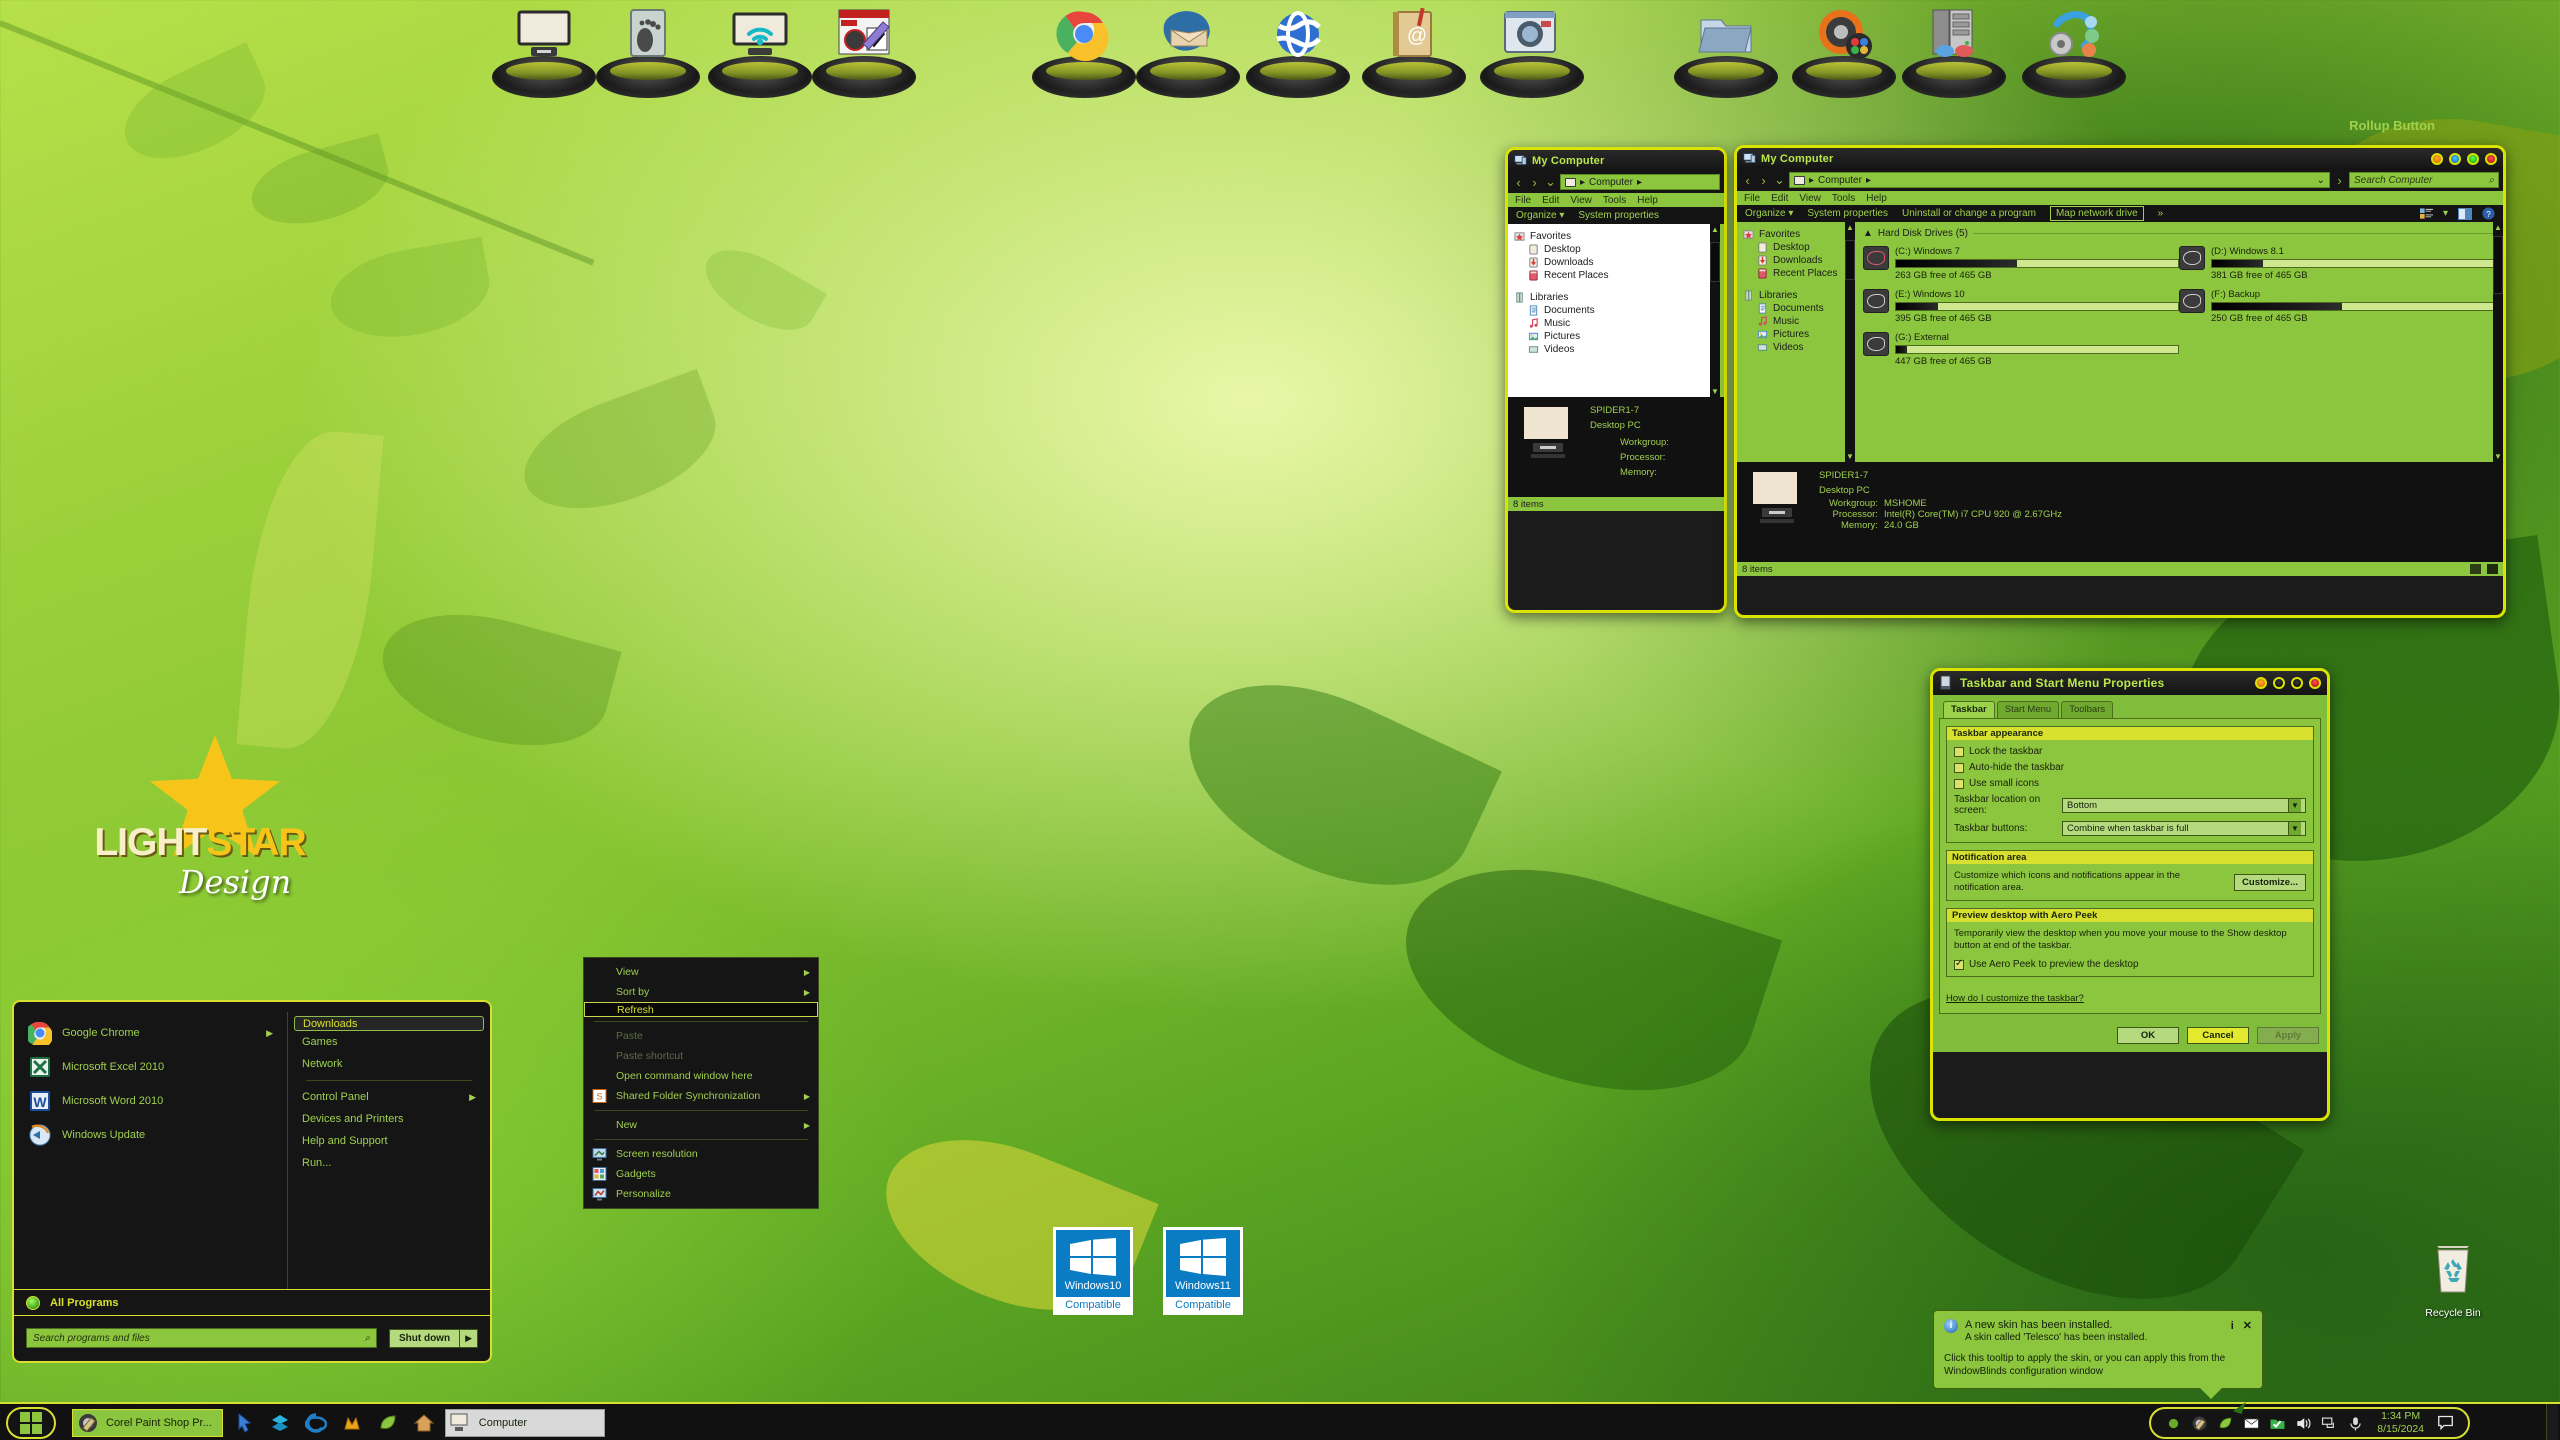 This screenshot has height=1440, width=2560. Describe the element at coordinates (2424, 180) in the screenshot. I see `search-input: Search Computer ⌕` at that location.